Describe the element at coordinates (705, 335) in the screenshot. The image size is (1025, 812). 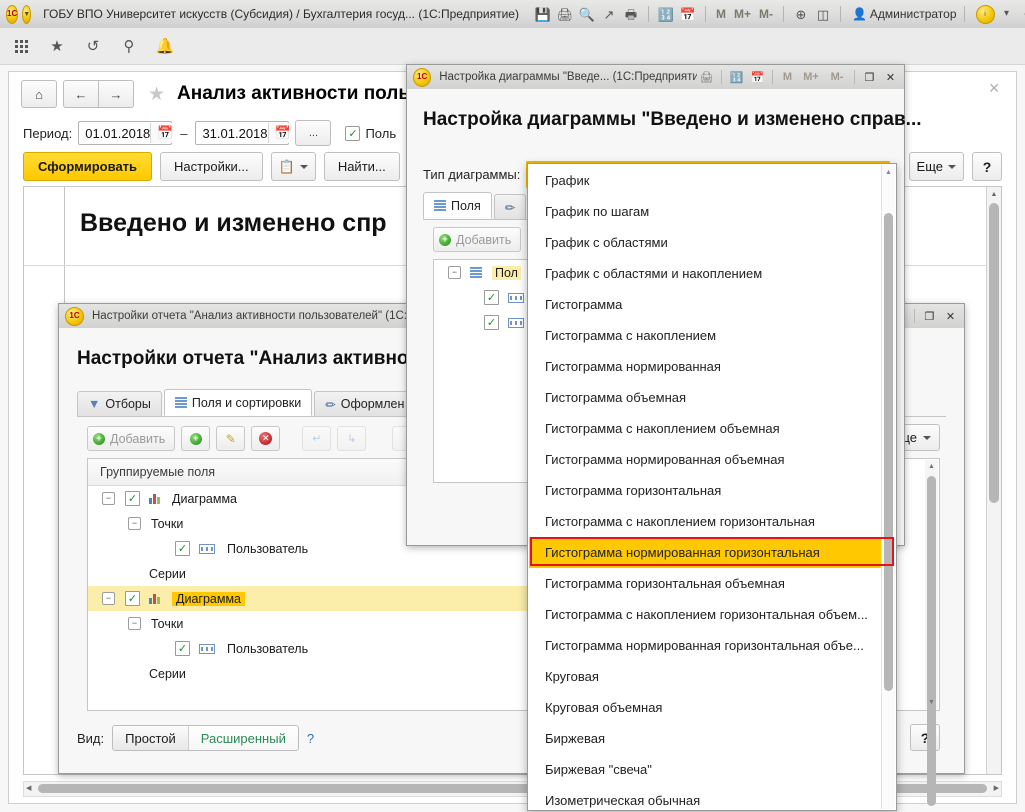
I see `dropdown-item: Гистограмма с накоплением` at that location.